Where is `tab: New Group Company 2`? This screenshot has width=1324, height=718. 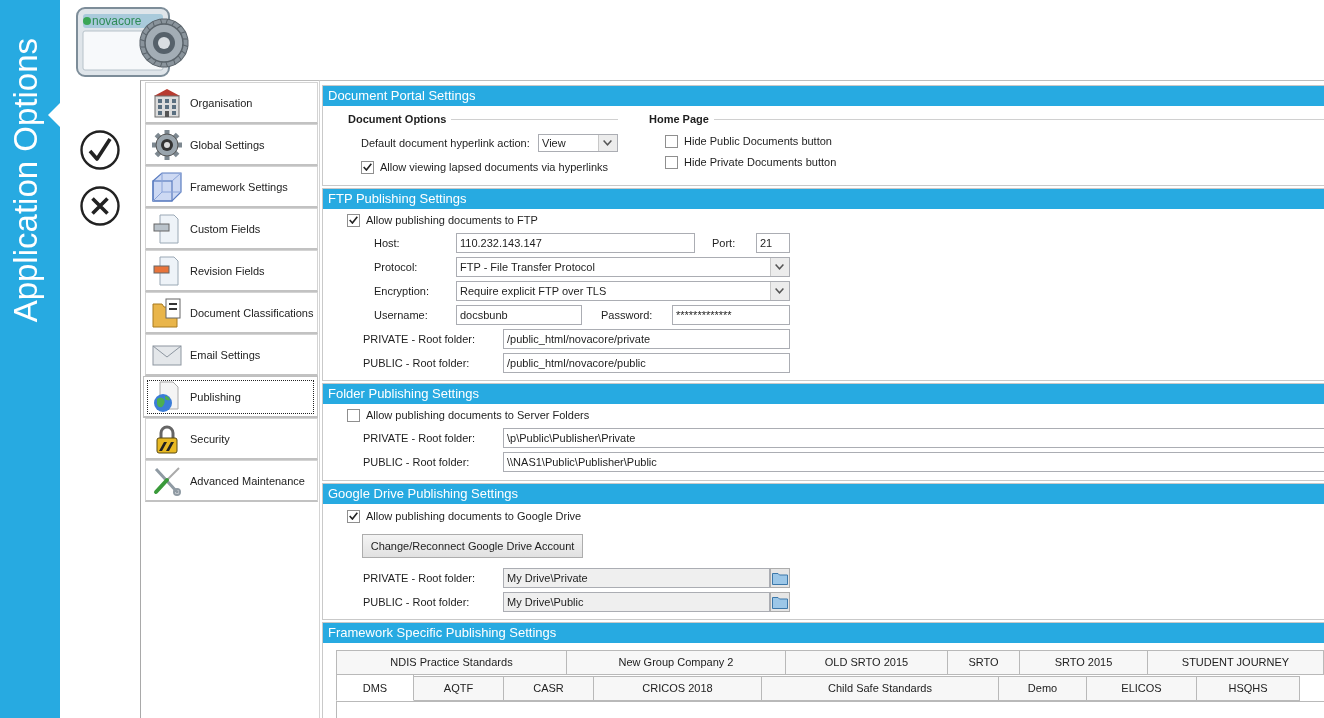
tab: New Group Company 2 is located at coordinates (676, 662).